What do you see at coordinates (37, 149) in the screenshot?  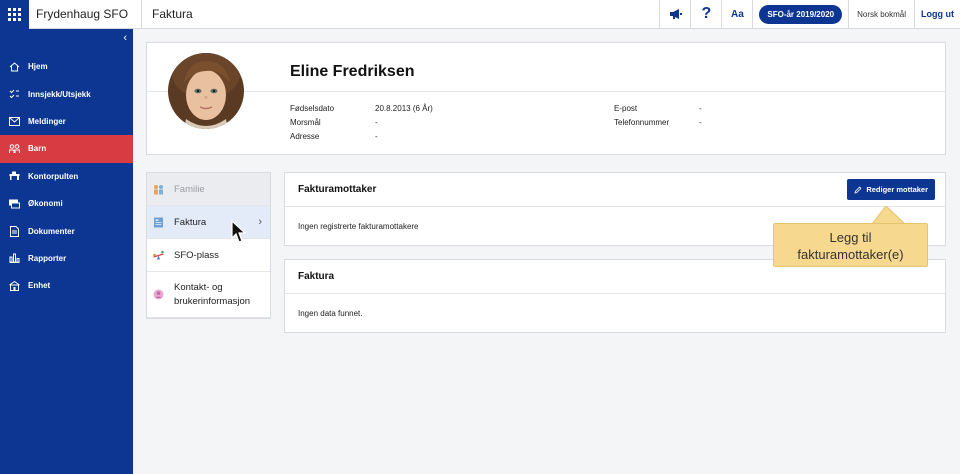 I see `sidebar-item-label: Barn` at bounding box center [37, 149].